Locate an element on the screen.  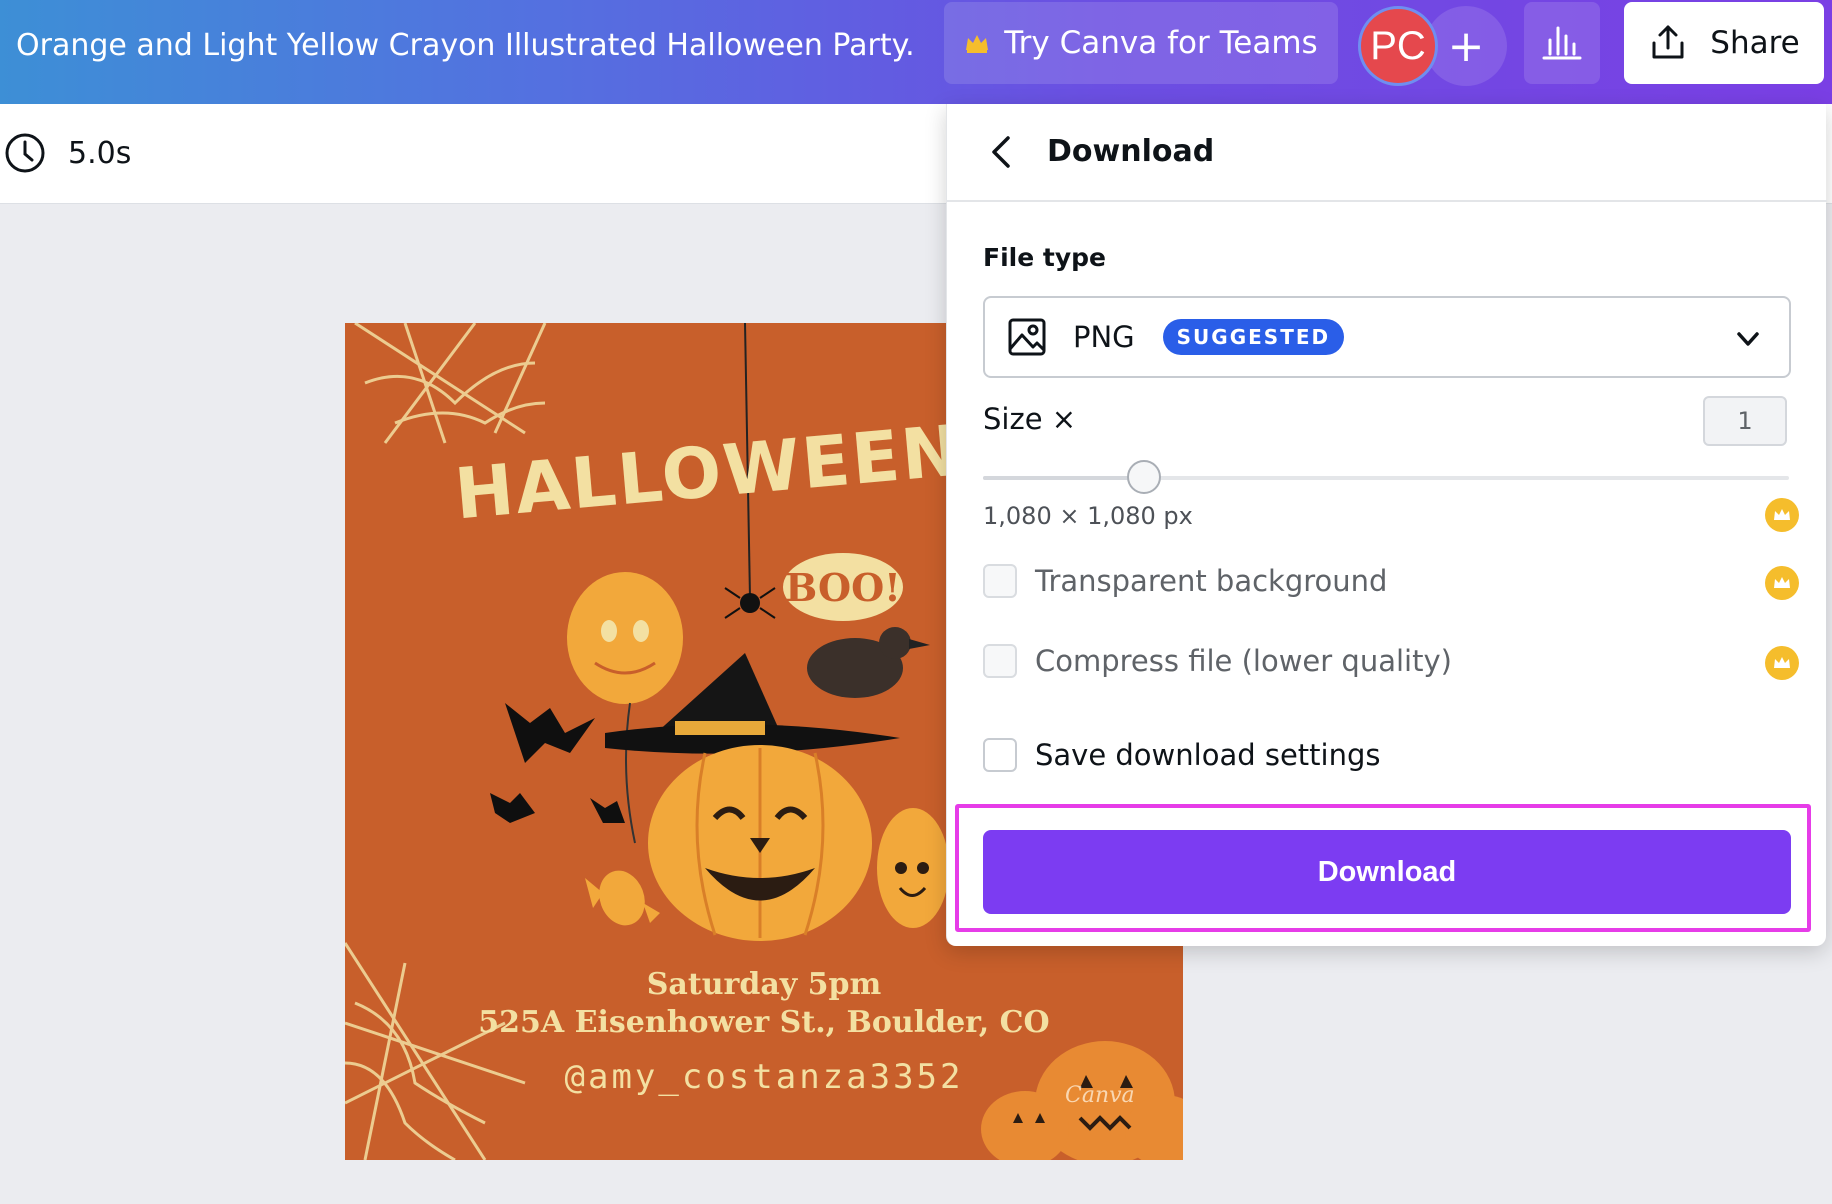
insights-button is located at coordinates (1562, 43).